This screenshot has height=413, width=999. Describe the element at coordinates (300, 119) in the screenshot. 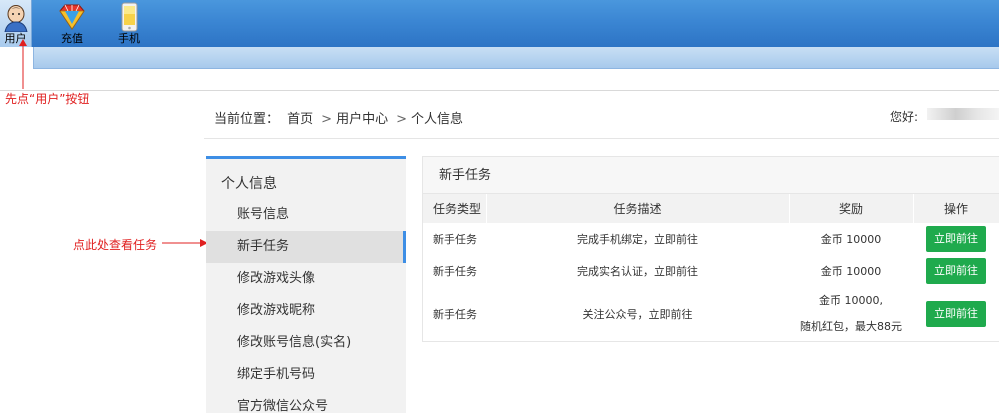

I see `breadcrumb-home: 首页` at that location.